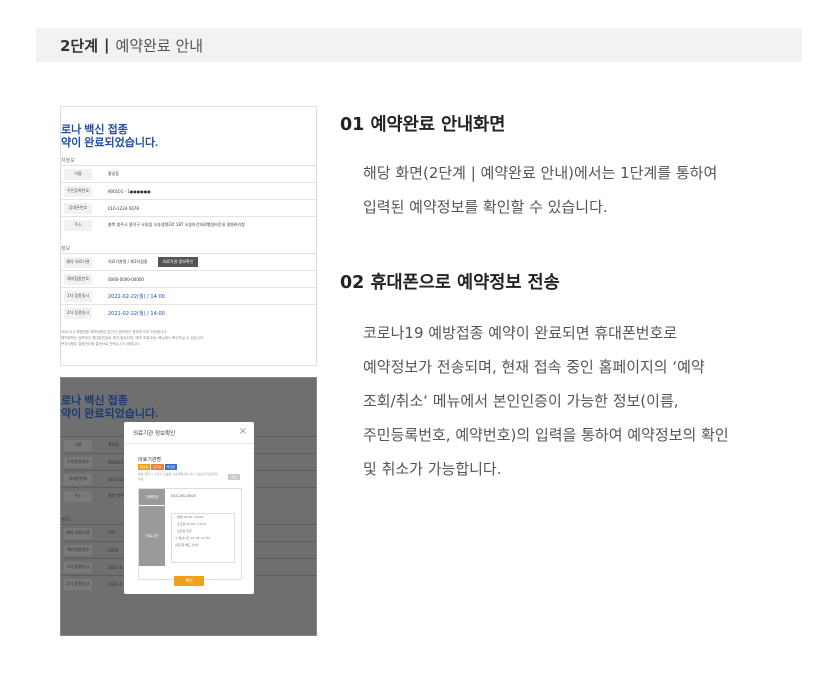  What do you see at coordinates (187, 545) in the screenshot?
I see `list-item: (휴진일 별도 안내)` at bounding box center [187, 545].